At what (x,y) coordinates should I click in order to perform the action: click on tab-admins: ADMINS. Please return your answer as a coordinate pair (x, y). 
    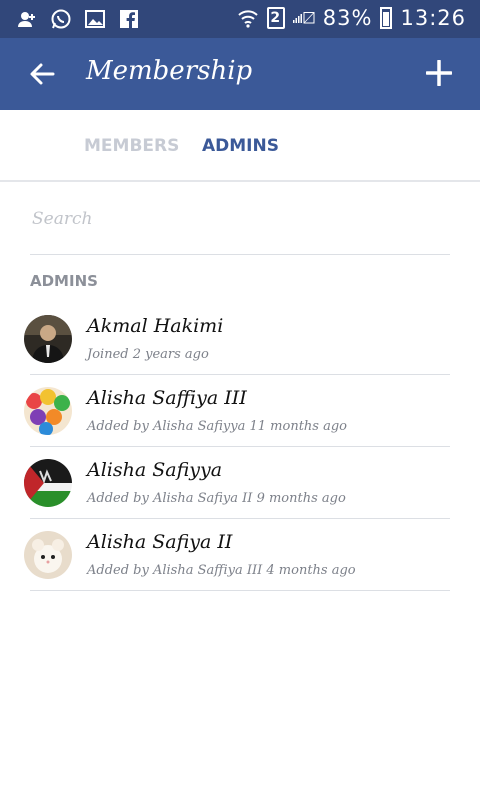
    Looking at the image, I should click on (240, 146).